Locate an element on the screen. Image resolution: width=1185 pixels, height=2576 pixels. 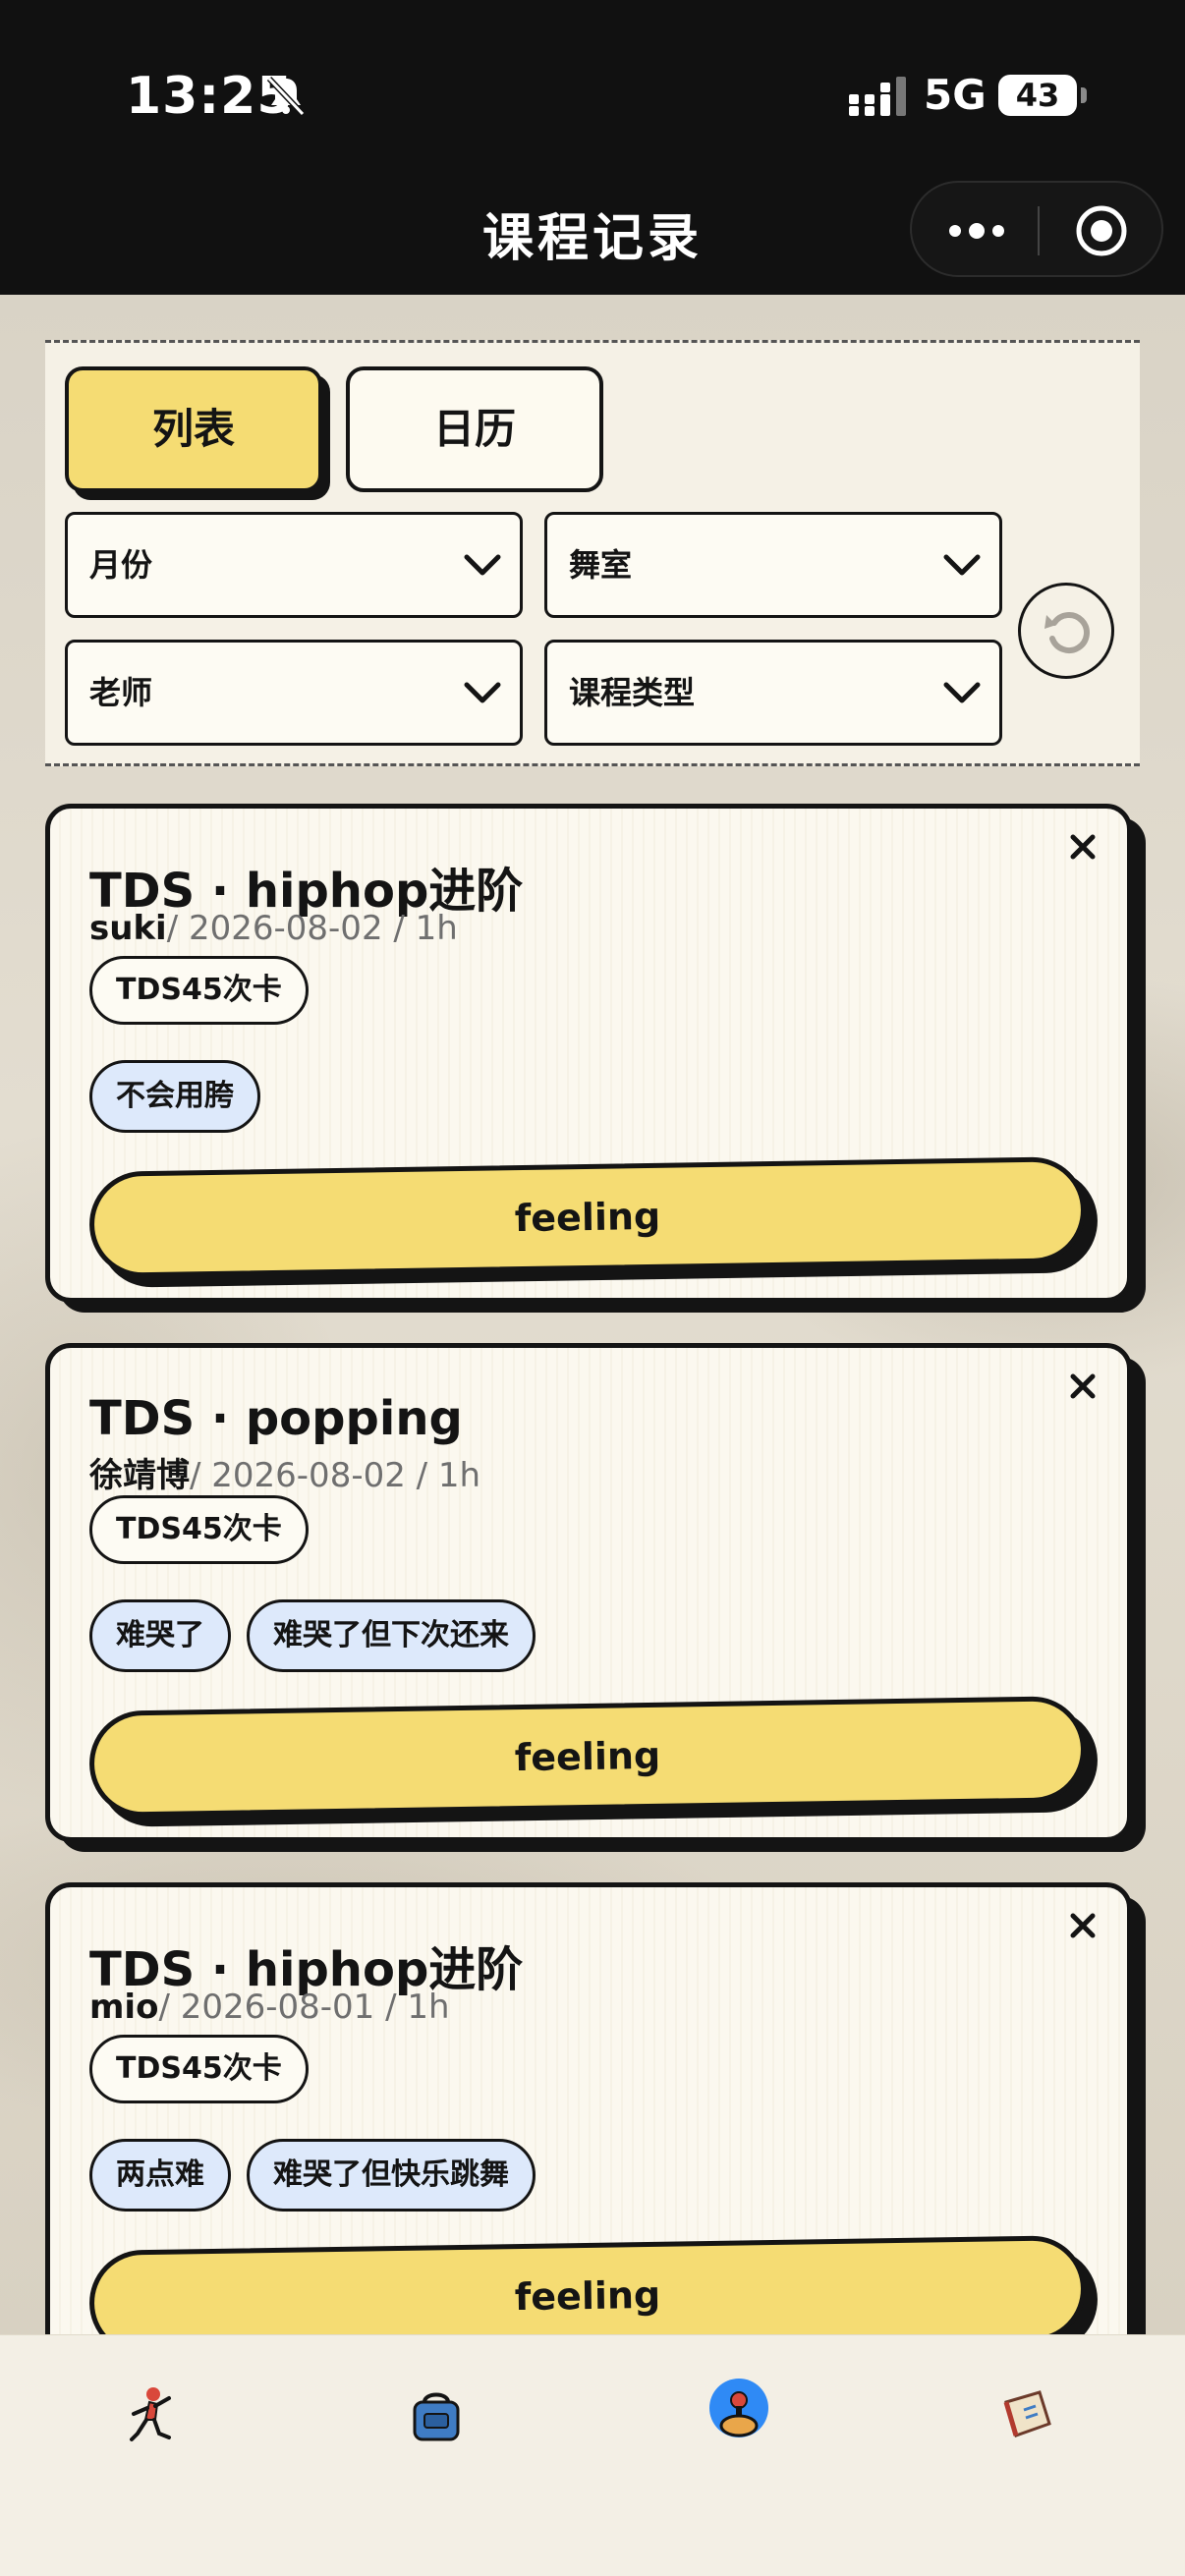
mood-tag: 难哭了但下次还来 is located at coordinates (392, 1635).